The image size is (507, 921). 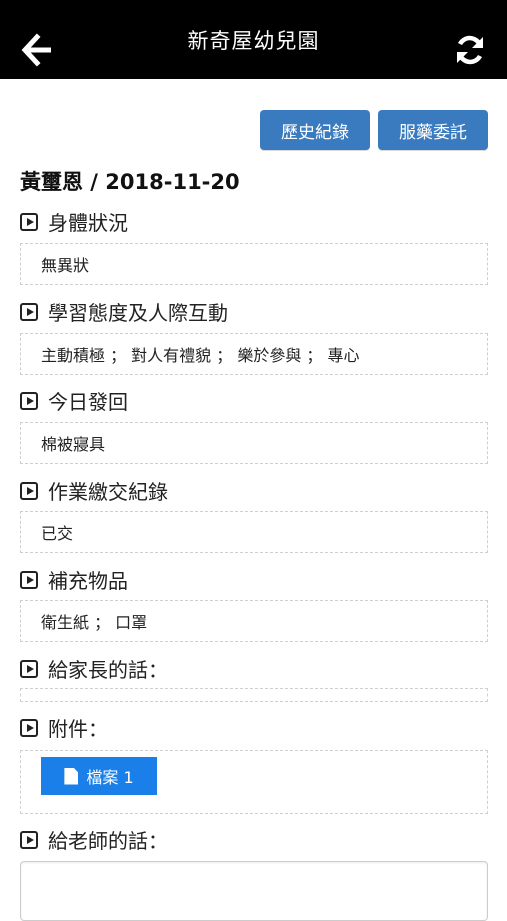 I want to click on file-1-button: 檔案 1, so click(x=99, y=776).